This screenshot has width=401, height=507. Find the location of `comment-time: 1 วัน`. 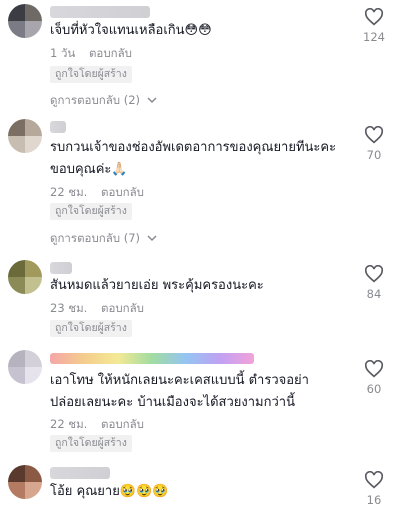

comment-time: 1 วัน is located at coordinates (63, 53).